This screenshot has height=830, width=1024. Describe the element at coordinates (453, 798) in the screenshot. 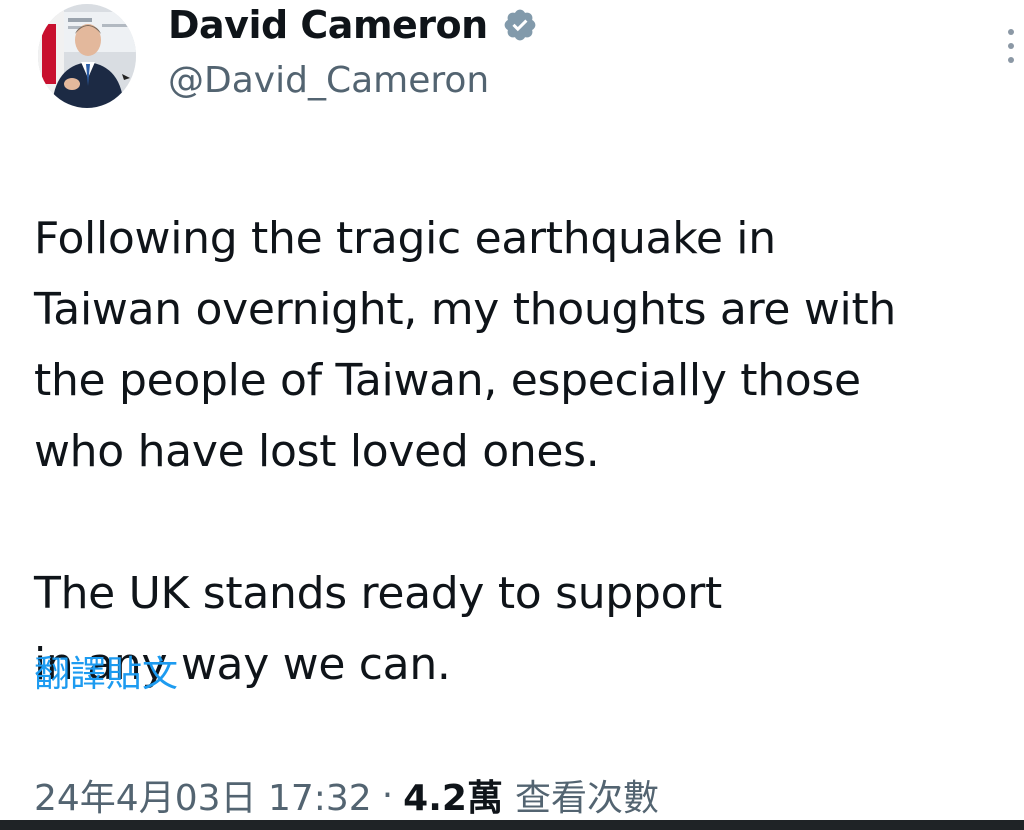

I see `views-count: 4.2萬` at that location.